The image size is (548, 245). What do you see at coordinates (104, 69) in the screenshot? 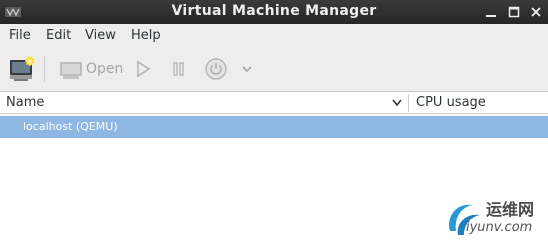
I see `open-button: Open` at bounding box center [104, 69].